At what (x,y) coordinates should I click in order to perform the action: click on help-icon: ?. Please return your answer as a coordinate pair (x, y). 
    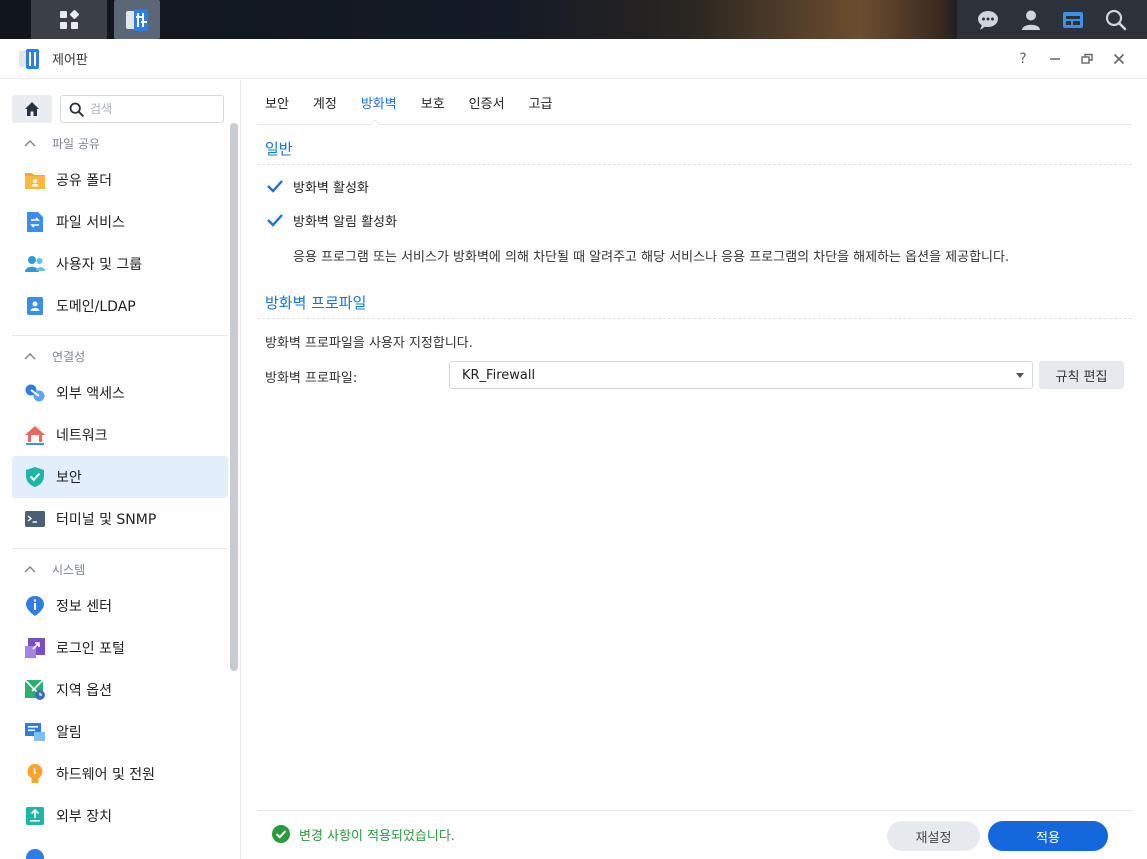
    Looking at the image, I should click on (1023, 59).